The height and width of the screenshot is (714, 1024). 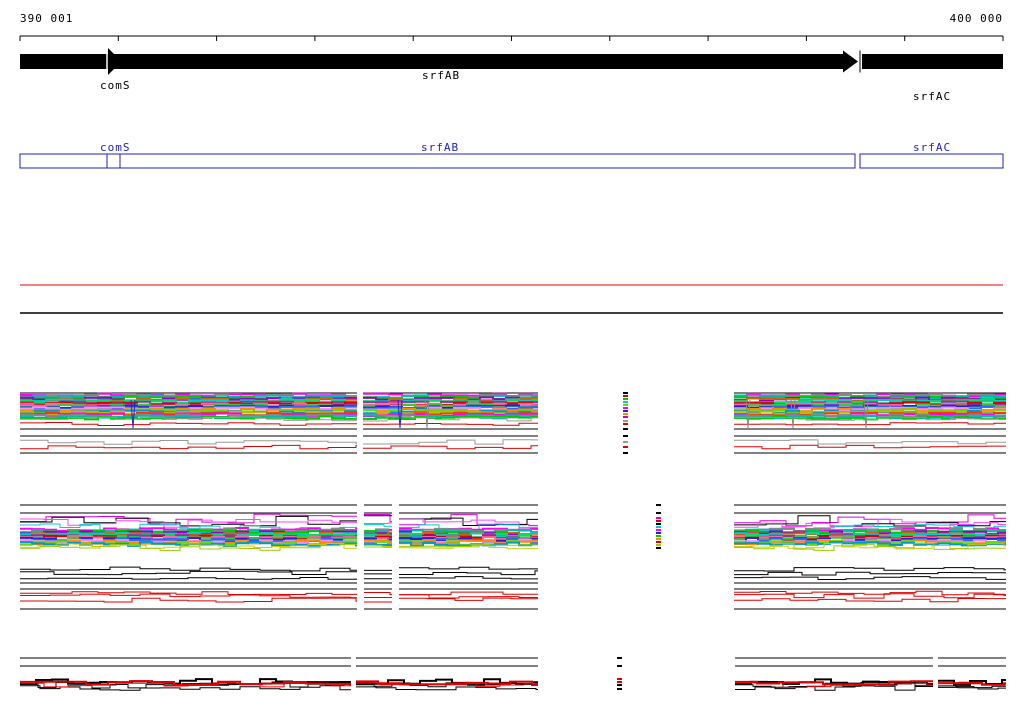 What do you see at coordinates (932, 96) in the screenshot?
I see `gene-label-srfAC: srfAC` at bounding box center [932, 96].